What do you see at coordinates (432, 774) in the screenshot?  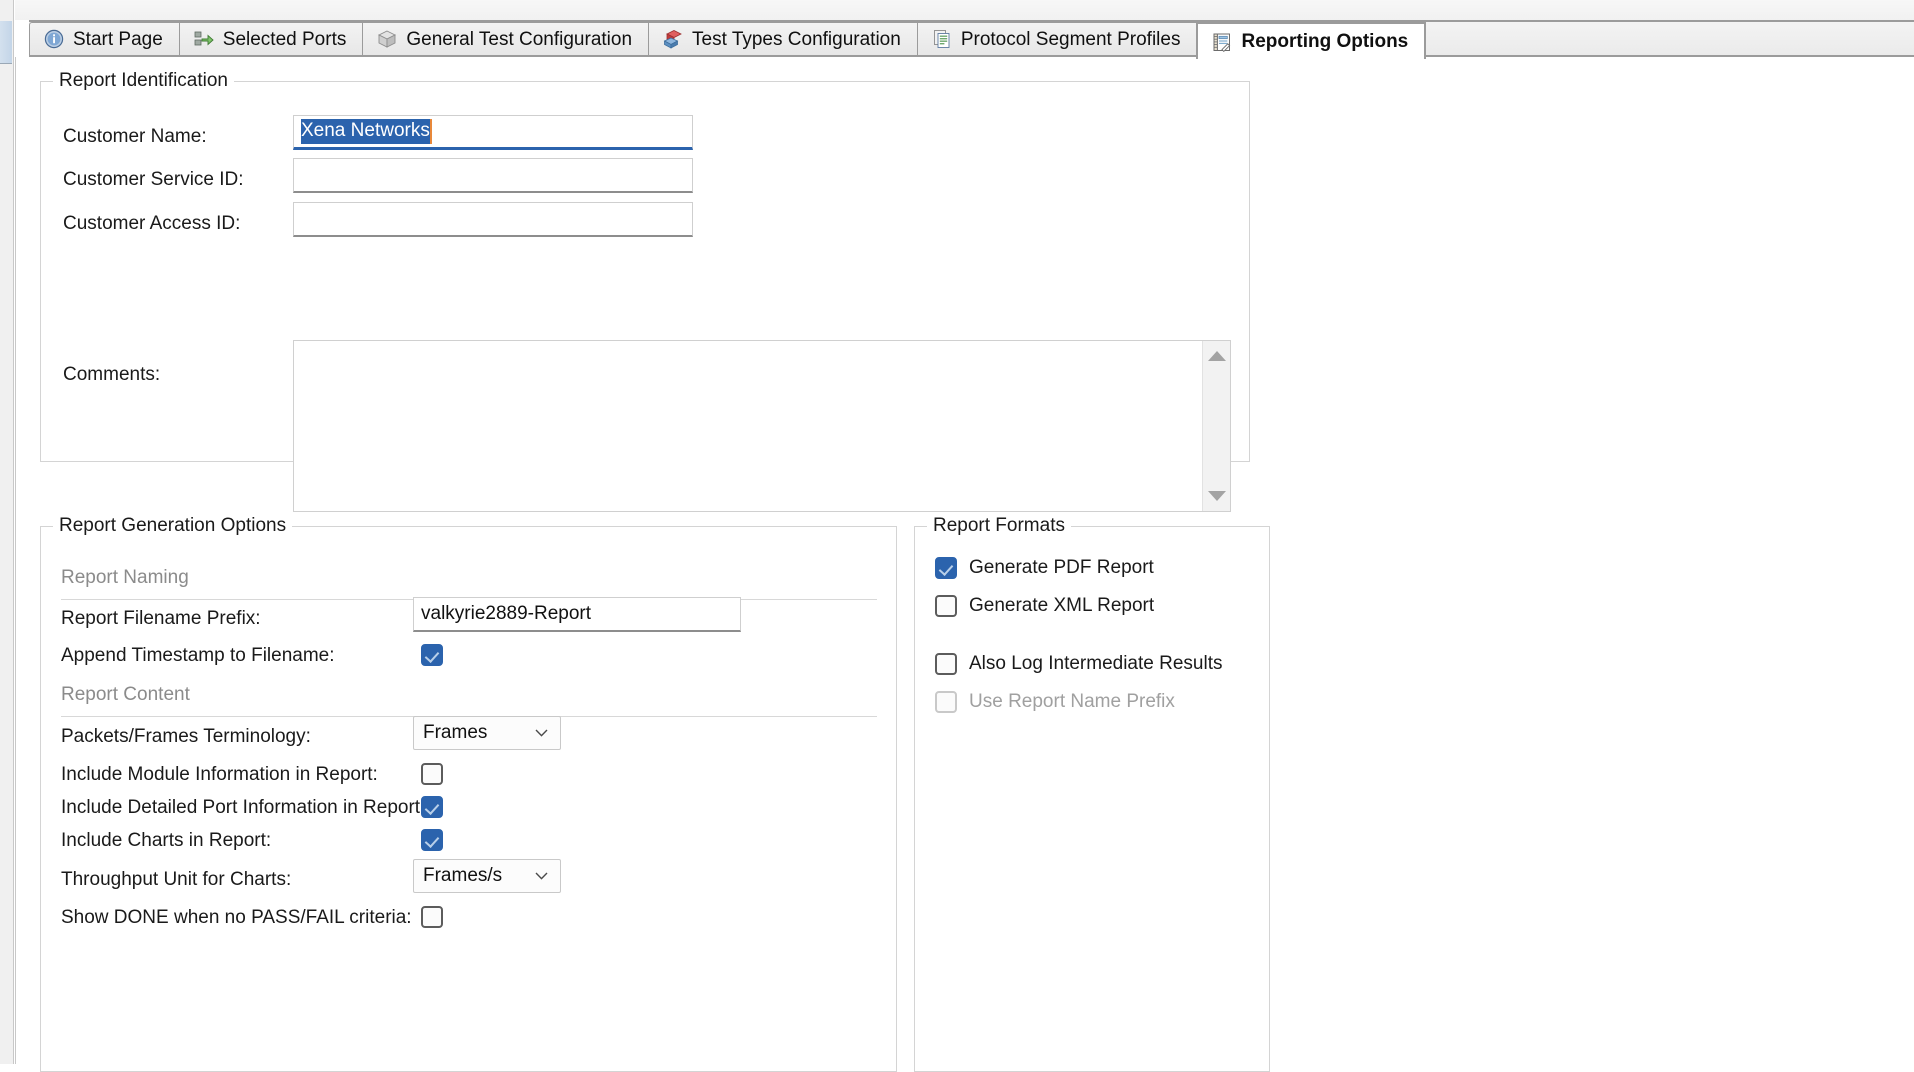 I see `include-module-information-checkbox` at bounding box center [432, 774].